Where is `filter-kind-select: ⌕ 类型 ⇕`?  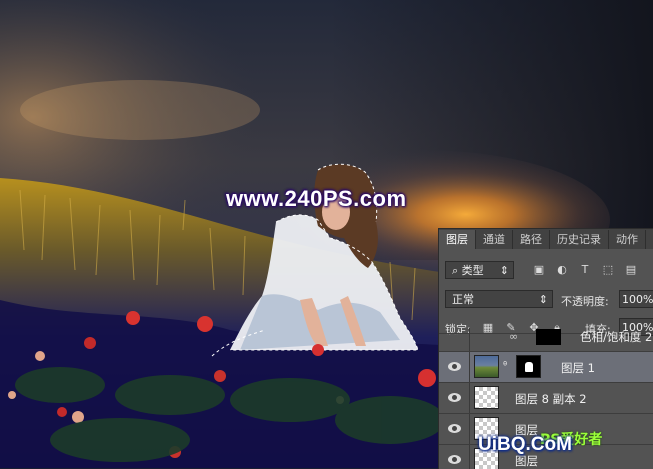 filter-kind-select: ⌕ 类型 ⇕ is located at coordinates (479, 270).